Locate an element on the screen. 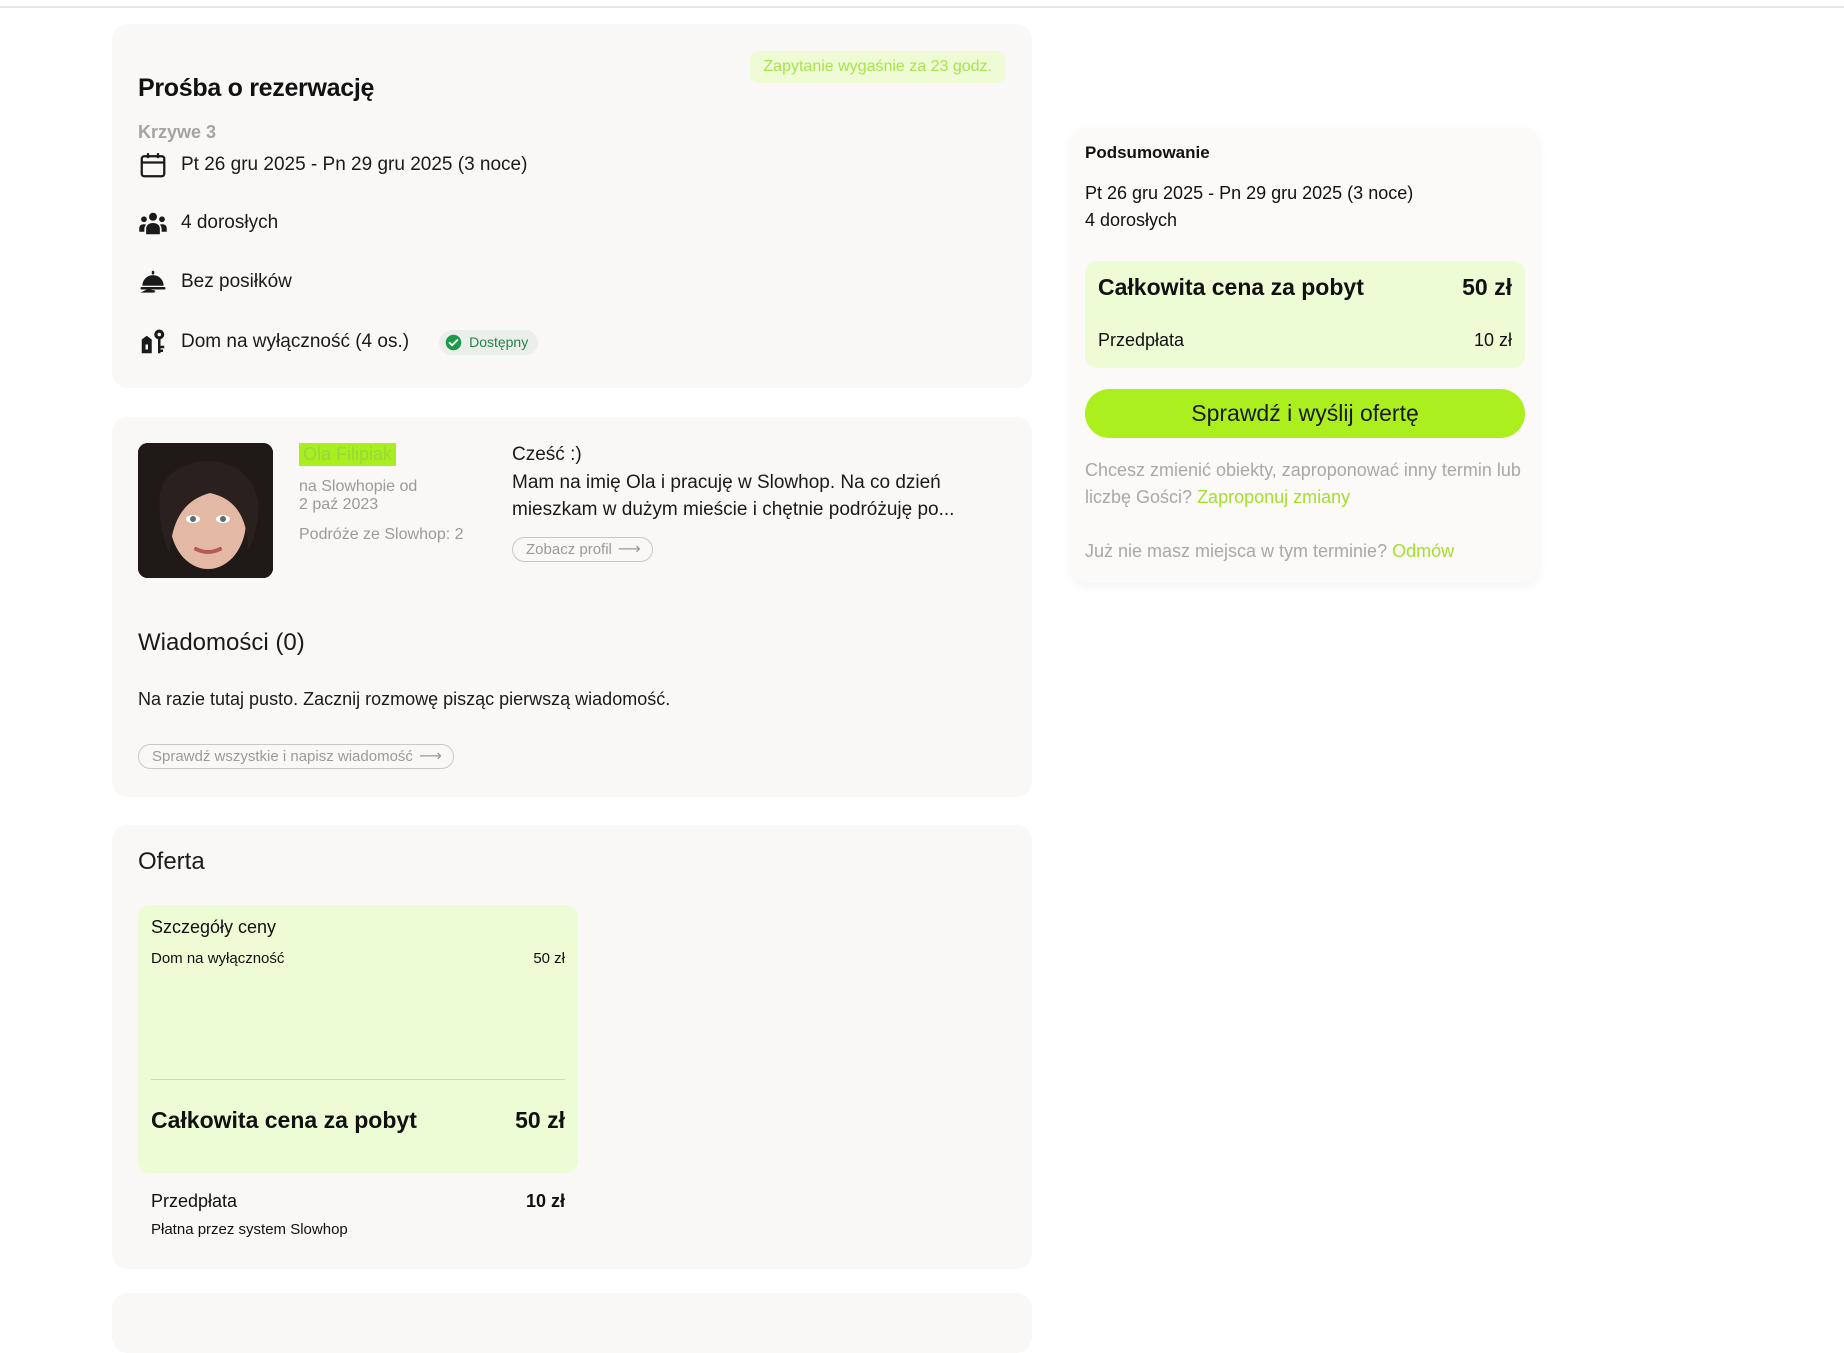 The width and height of the screenshot is (1844, 1353). people-icon is located at coordinates (153, 223).